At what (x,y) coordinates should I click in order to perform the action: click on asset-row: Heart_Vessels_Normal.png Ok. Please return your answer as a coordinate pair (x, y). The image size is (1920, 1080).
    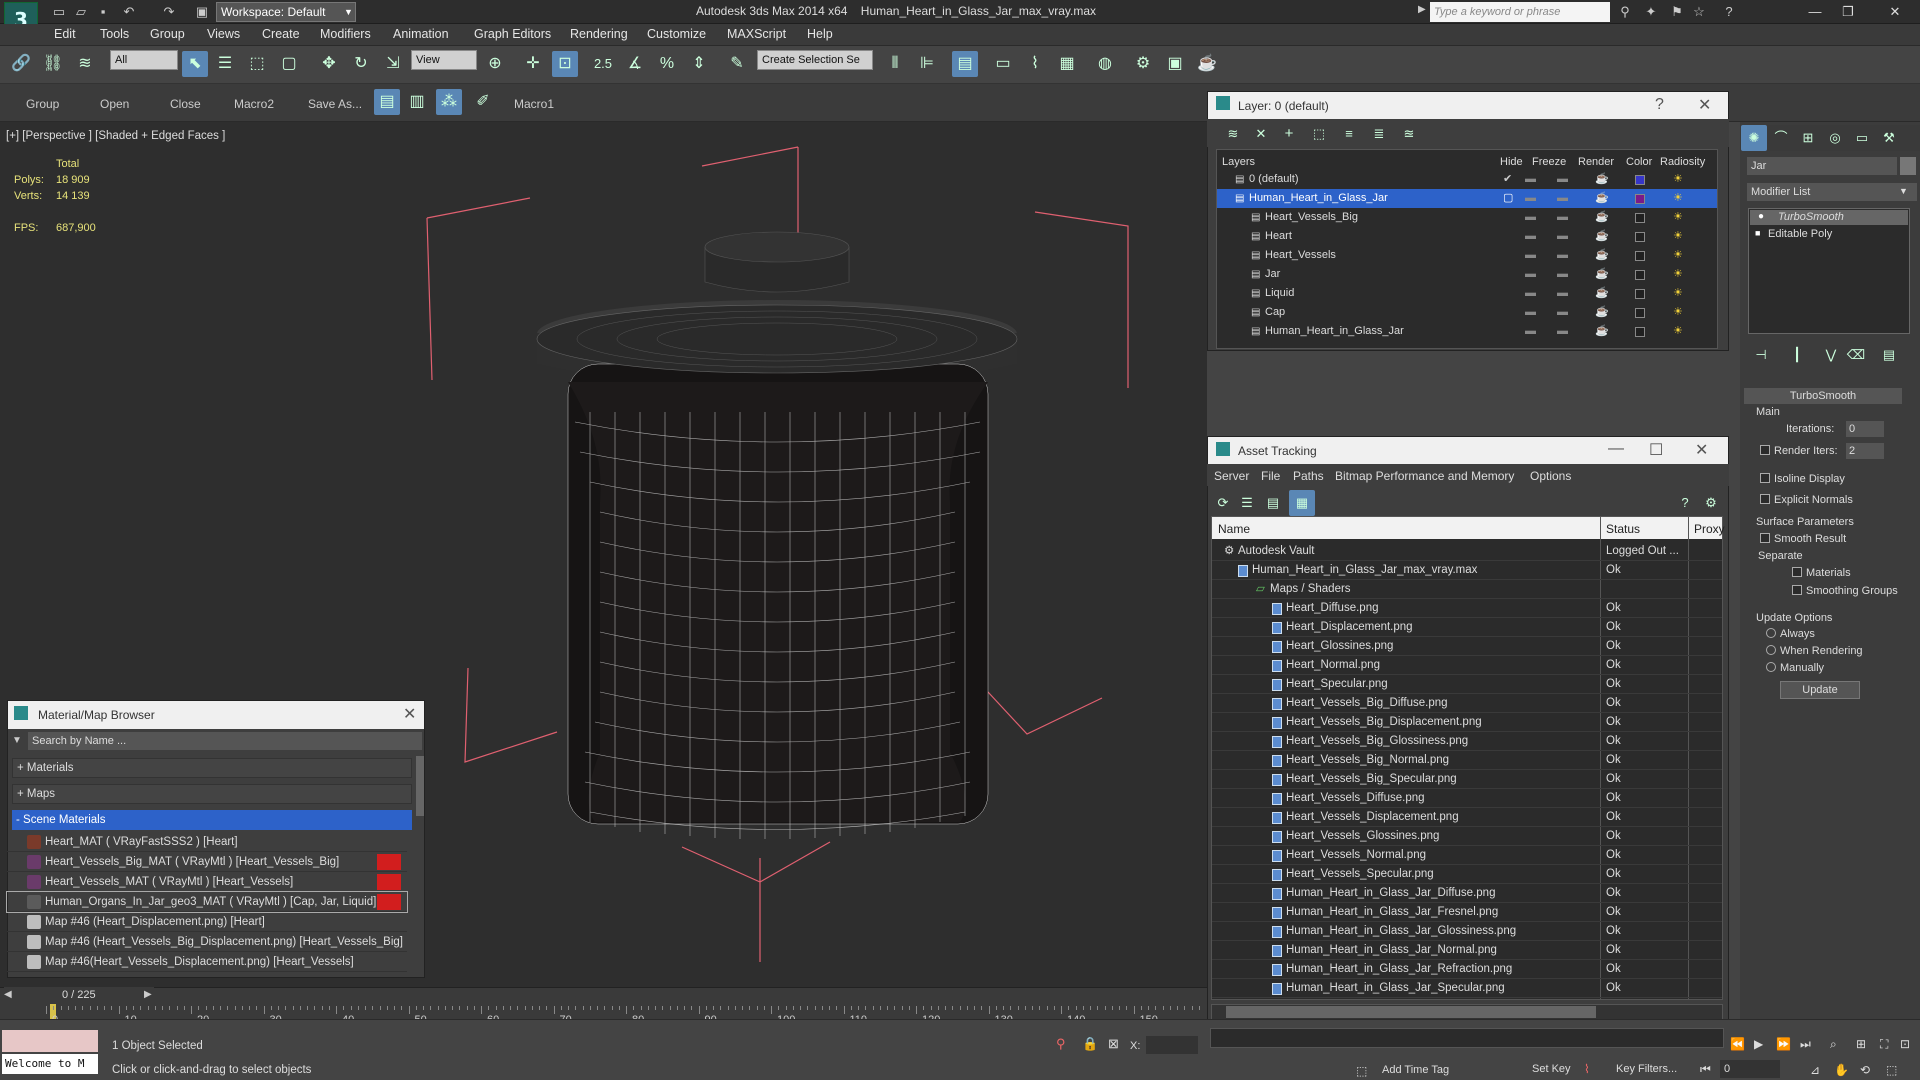
    Looking at the image, I should click on (1467, 855).